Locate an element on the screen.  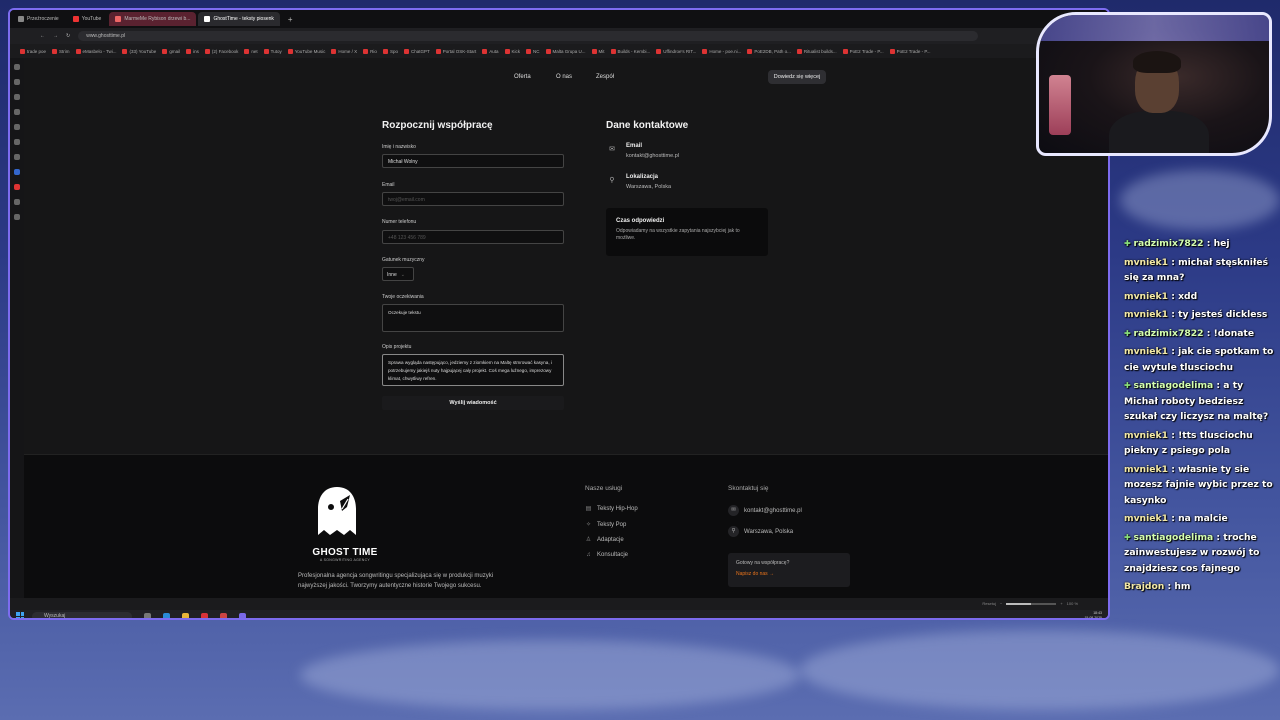
contact-email-value: kontakt@ghosttime.pl is located at coordinates (652, 156).